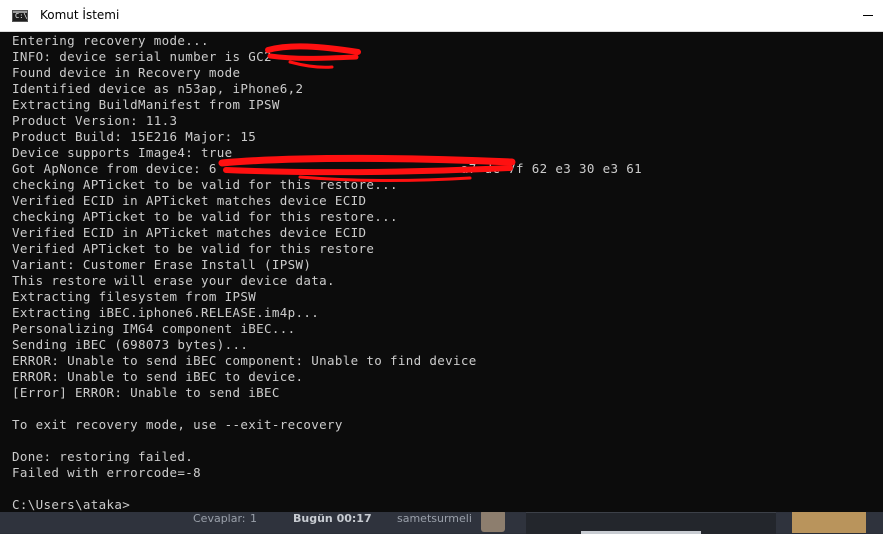 Image resolution: width=883 pixels, height=534 pixels. I want to click on replies-count: 1, so click(253, 518).